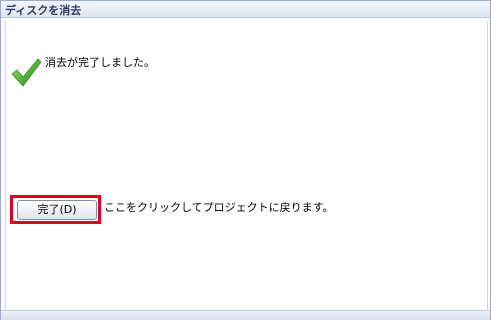  I want to click on finish-hint: ここをクリックしてプロジェクトに戻ります。, so click(219, 207).